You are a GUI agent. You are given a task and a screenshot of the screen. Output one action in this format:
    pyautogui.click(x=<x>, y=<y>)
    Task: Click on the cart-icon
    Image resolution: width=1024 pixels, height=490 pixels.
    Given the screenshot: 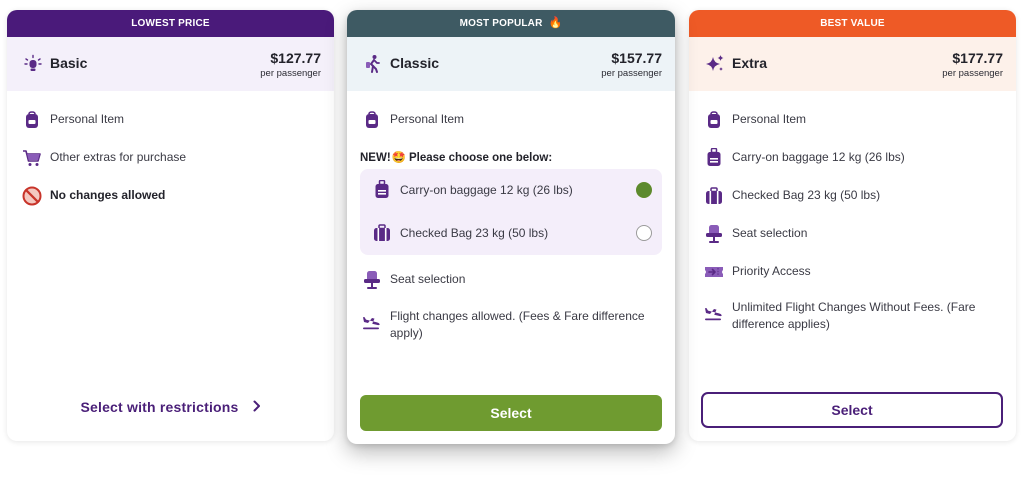 What is the action you would take?
    pyautogui.click(x=32, y=158)
    